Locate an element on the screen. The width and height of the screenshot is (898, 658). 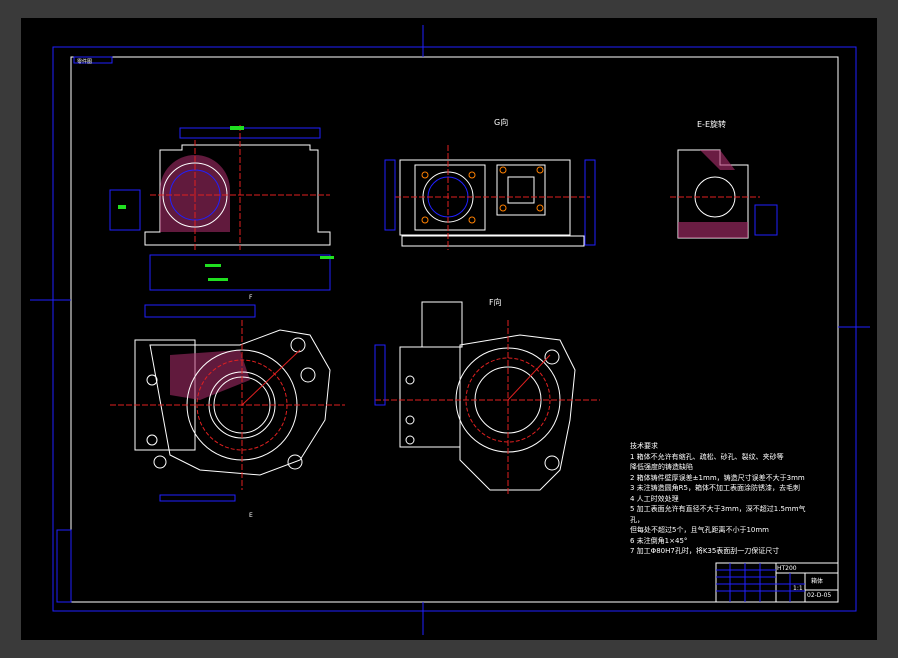
f-view is located at coordinates (487, 398).